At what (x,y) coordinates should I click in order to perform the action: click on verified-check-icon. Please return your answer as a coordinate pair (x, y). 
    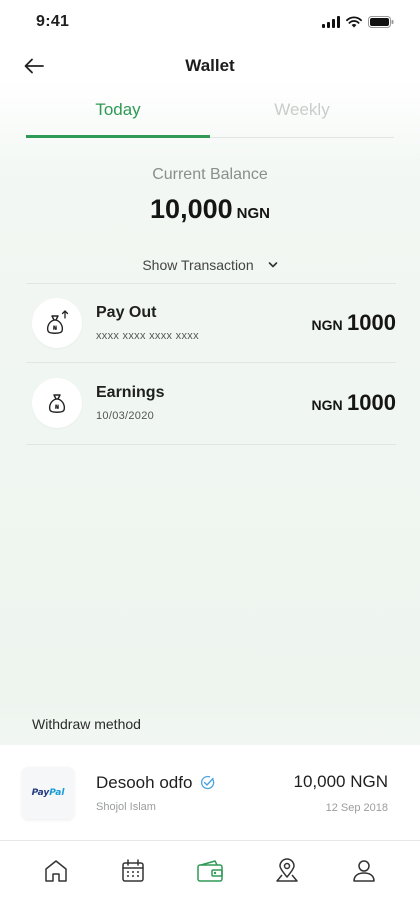
    Looking at the image, I should click on (208, 782).